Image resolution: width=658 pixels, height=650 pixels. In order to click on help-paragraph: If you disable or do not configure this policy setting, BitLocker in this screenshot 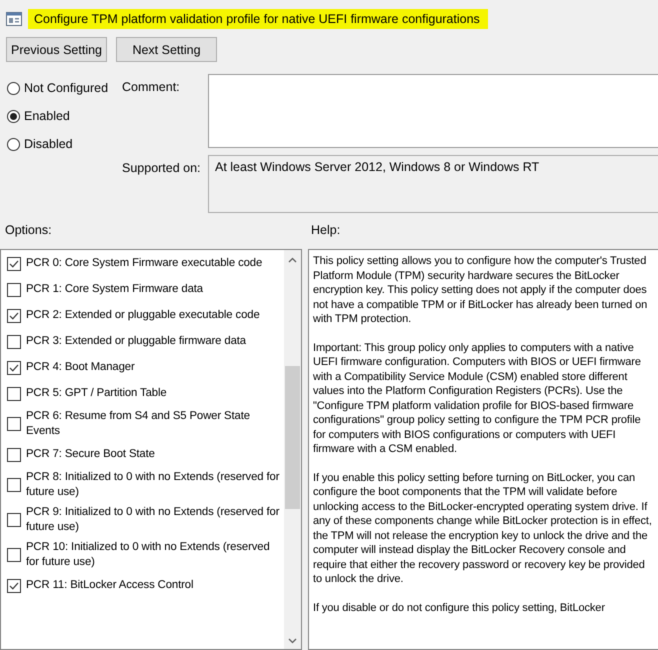, I will do `click(459, 607)`.